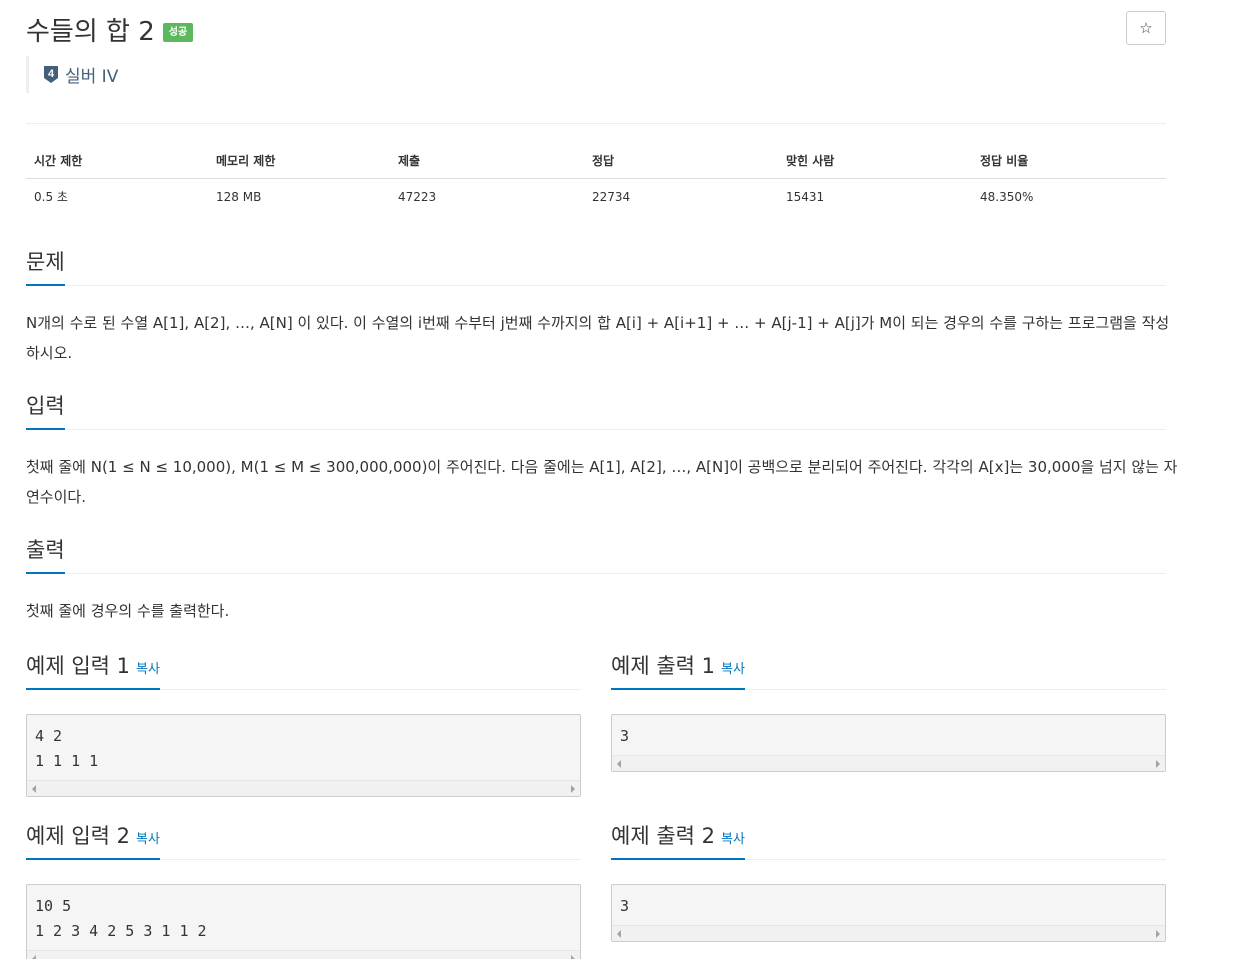 The height and width of the screenshot is (959, 1235). What do you see at coordinates (888, 711) in the screenshot?
I see `sample-output-1: 예제 출력 1 복사 3` at bounding box center [888, 711].